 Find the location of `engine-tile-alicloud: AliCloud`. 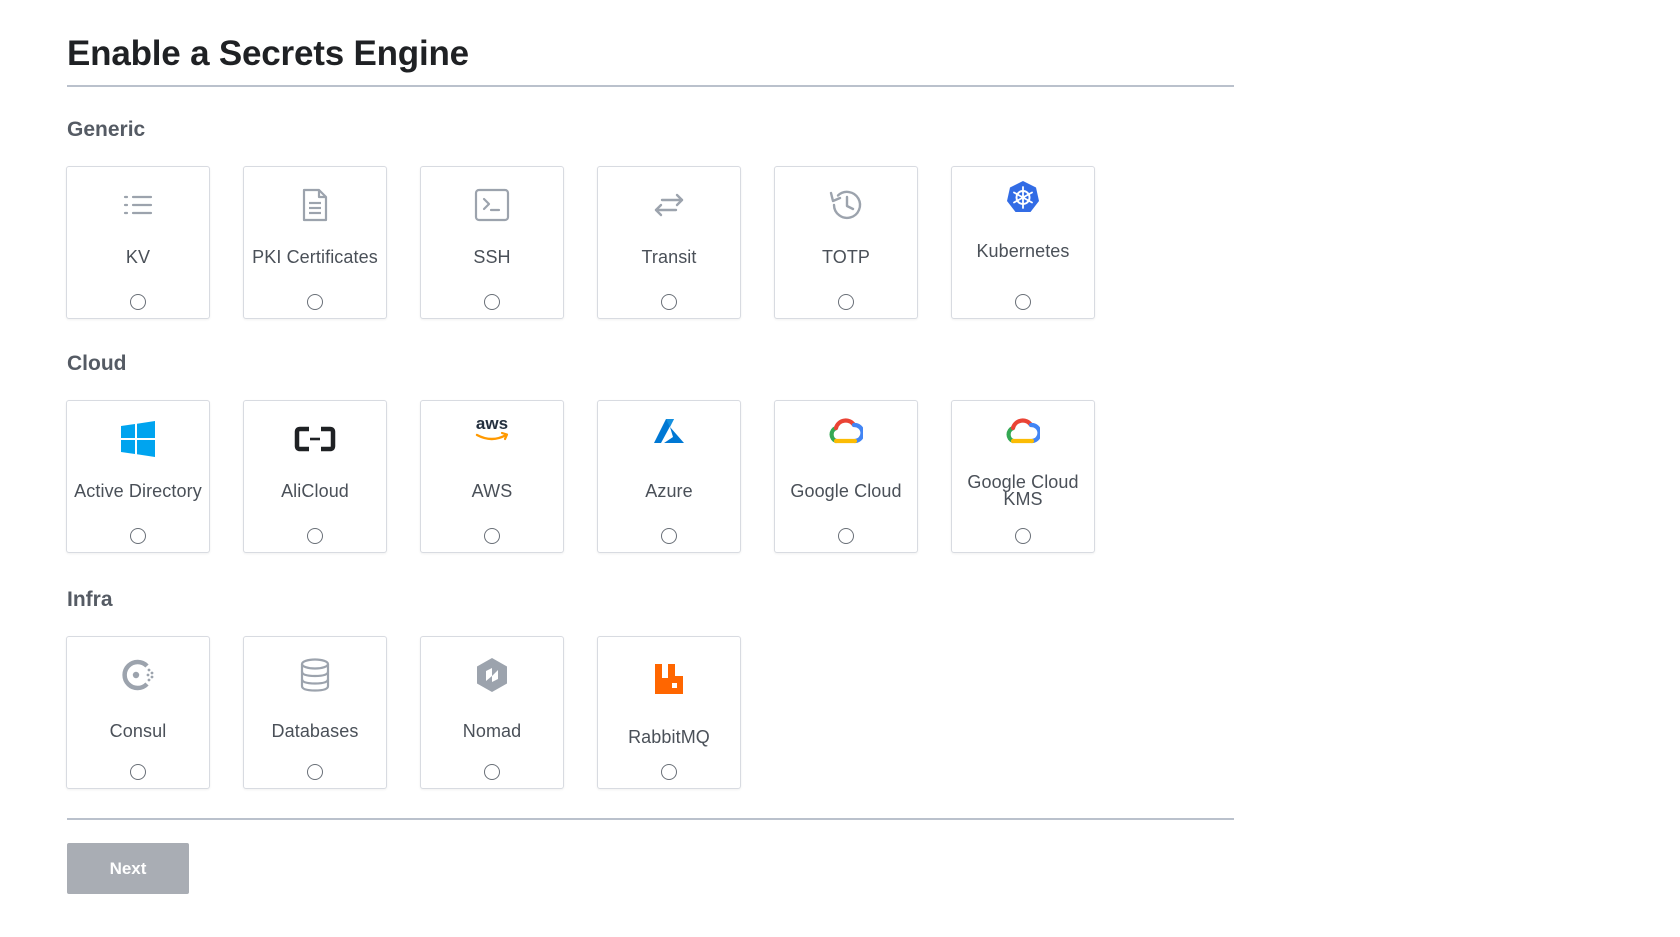

engine-tile-alicloud: AliCloud is located at coordinates (315, 476).